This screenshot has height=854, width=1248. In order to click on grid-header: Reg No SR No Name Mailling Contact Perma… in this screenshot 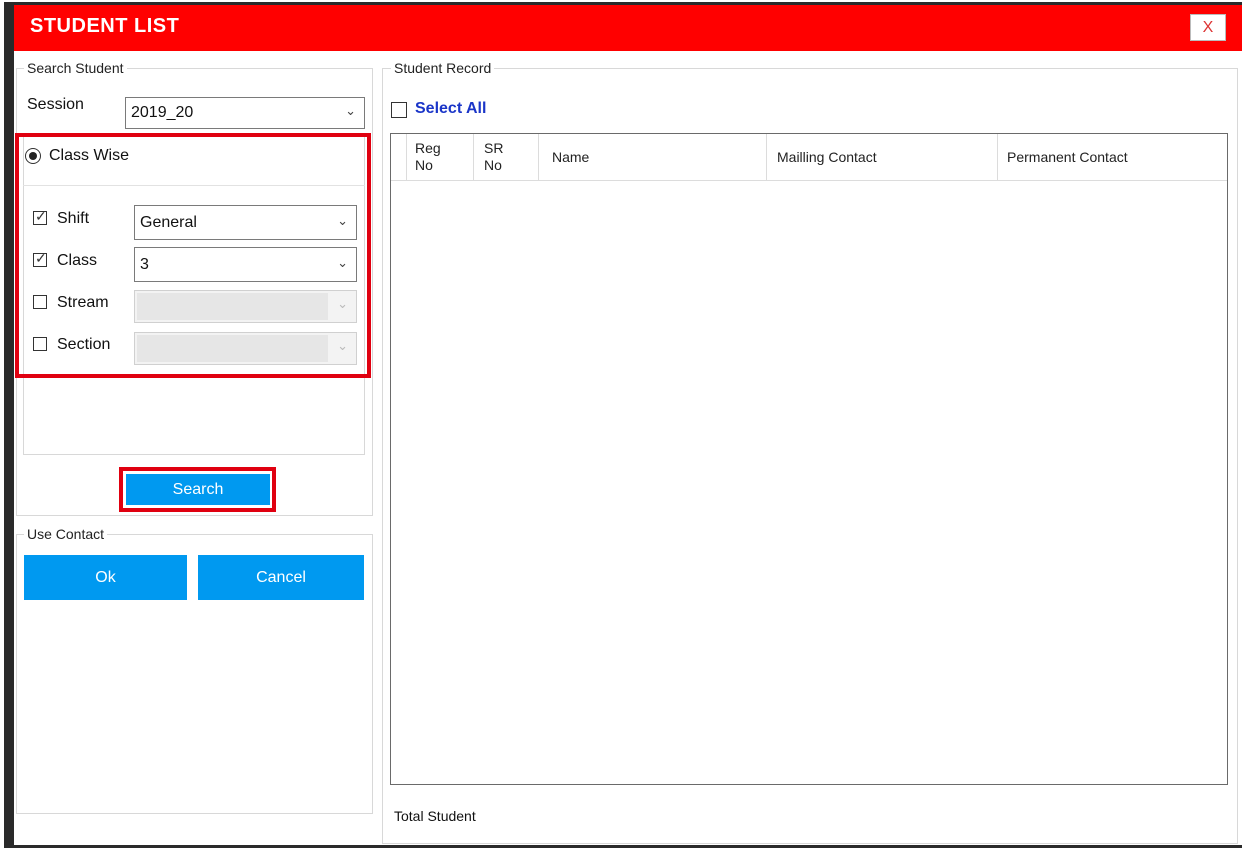, I will do `click(809, 157)`.